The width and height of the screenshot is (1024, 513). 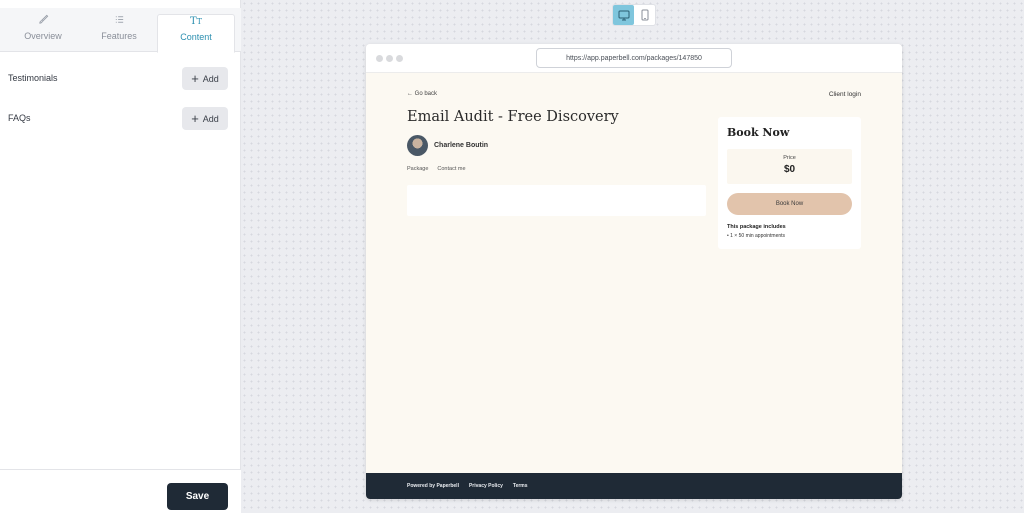 I want to click on tab-overview-label: Overview, so click(x=43, y=36).